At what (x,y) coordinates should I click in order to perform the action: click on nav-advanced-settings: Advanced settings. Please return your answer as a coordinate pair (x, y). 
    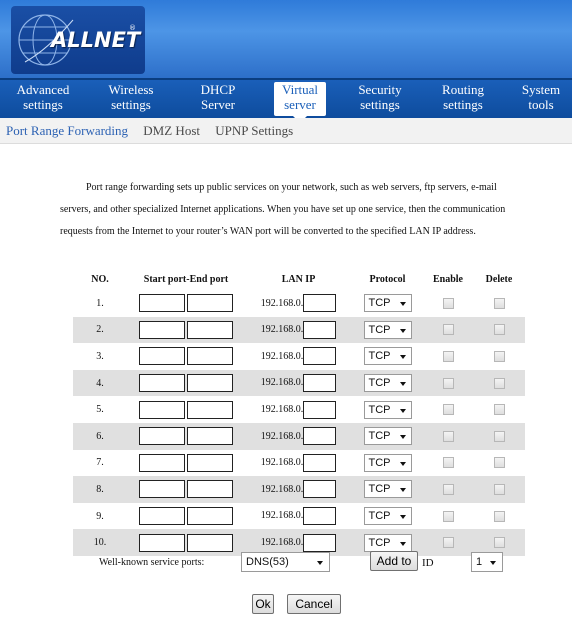
    Looking at the image, I should click on (43, 99).